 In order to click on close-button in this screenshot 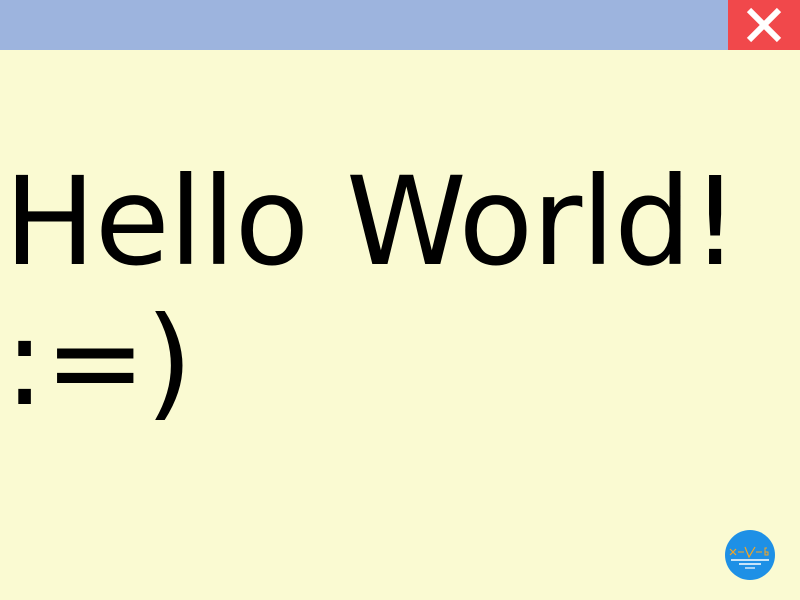, I will do `click(764, 25)`.